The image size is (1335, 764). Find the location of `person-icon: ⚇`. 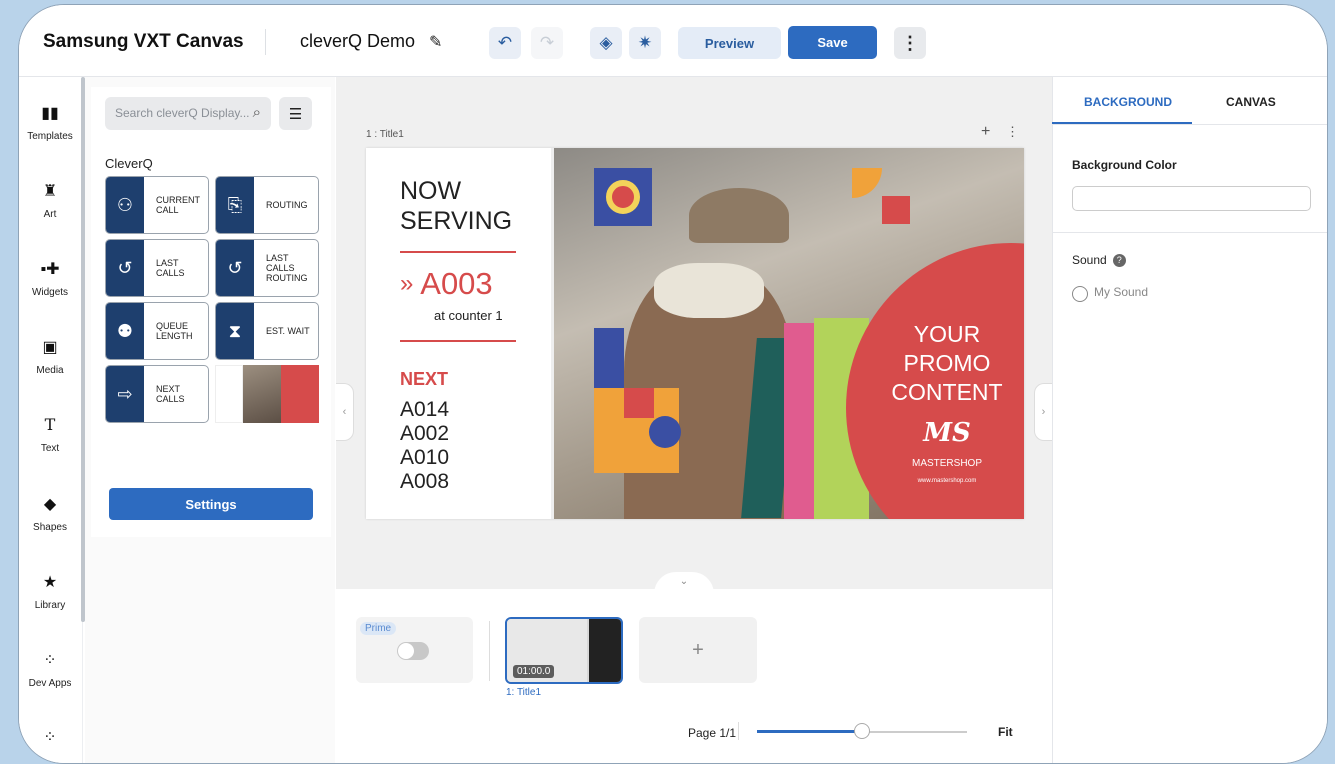

person-icon: ⚇ is located at coordinates (125, 205).